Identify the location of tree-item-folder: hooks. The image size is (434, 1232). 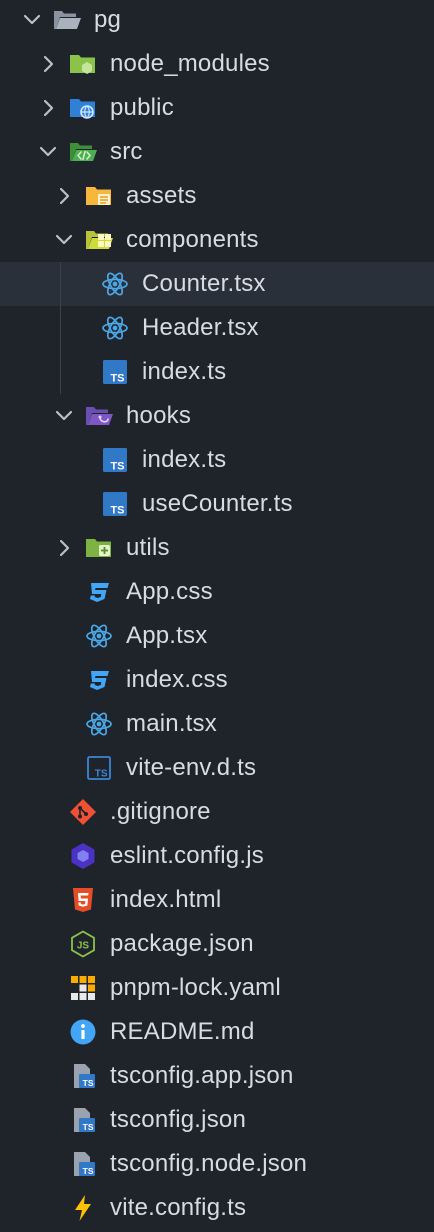
(217, 416).